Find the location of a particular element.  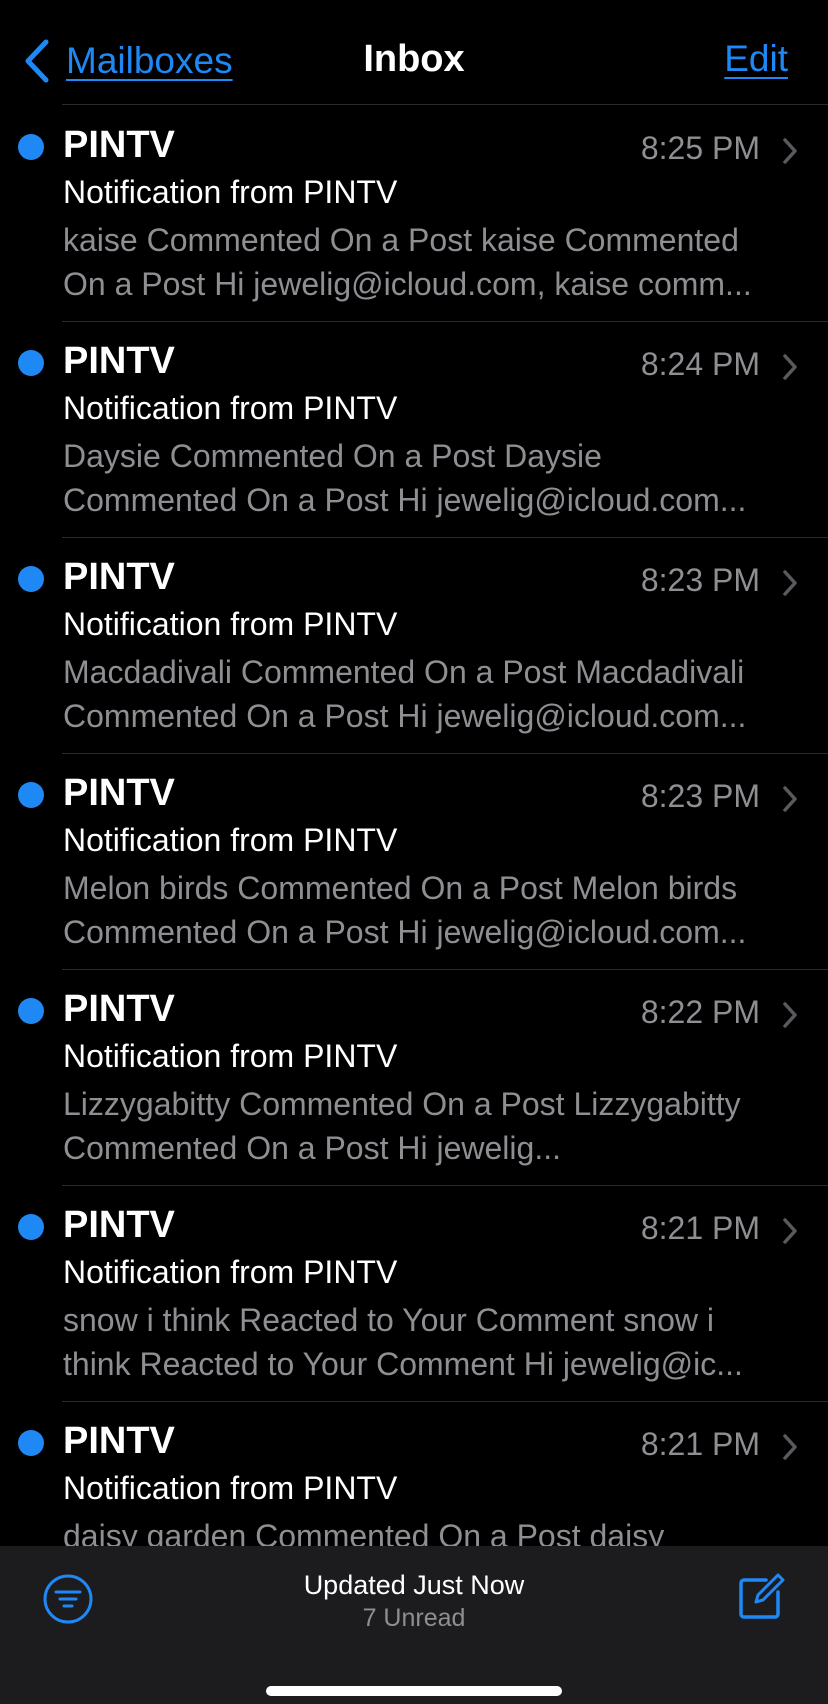

bottom-toolbar: Updated Just Now 7 Unread is located at coordinates (414, 1625).